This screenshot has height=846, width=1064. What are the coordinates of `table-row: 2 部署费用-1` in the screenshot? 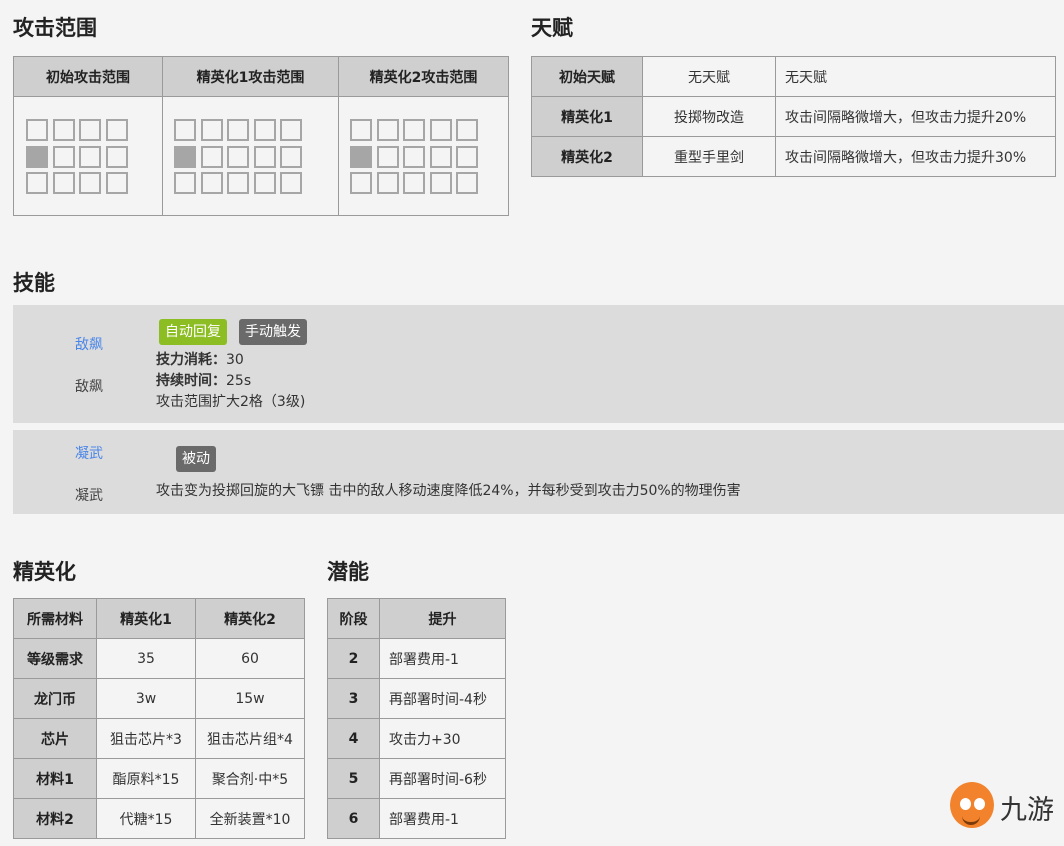 It's located at (416, 658).